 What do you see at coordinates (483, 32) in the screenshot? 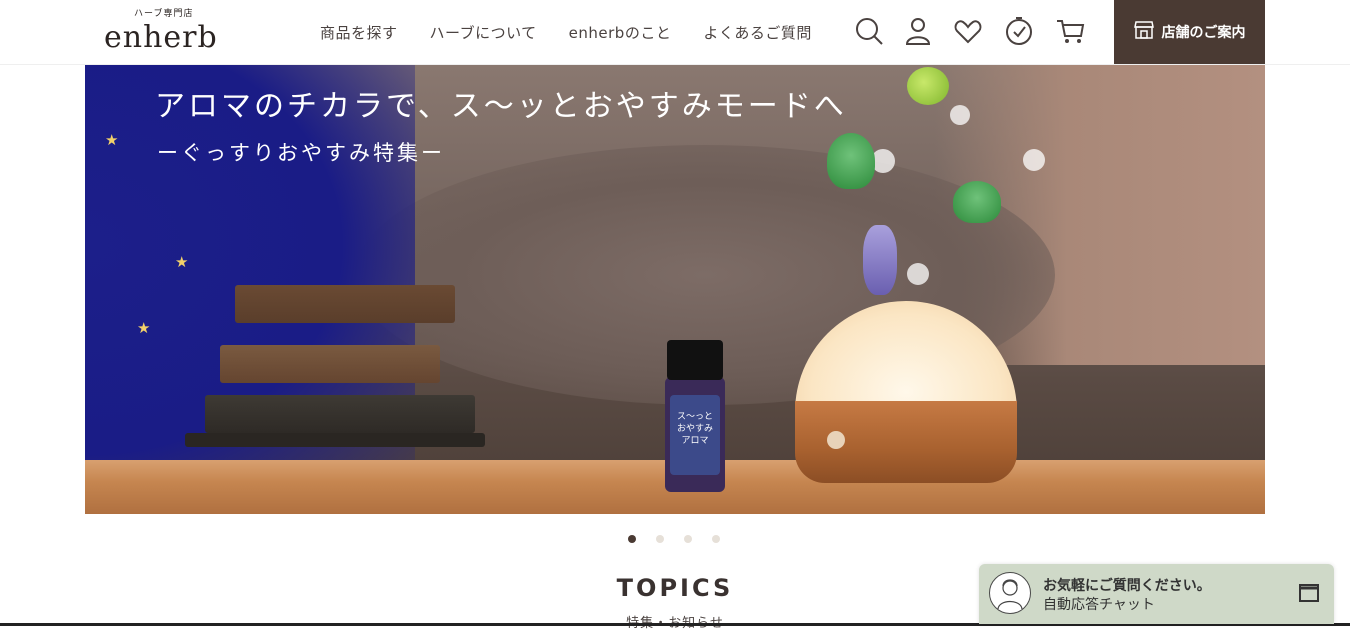
I see `nav-about-herbs: ハーブについて` at bounding box center [483, 32].